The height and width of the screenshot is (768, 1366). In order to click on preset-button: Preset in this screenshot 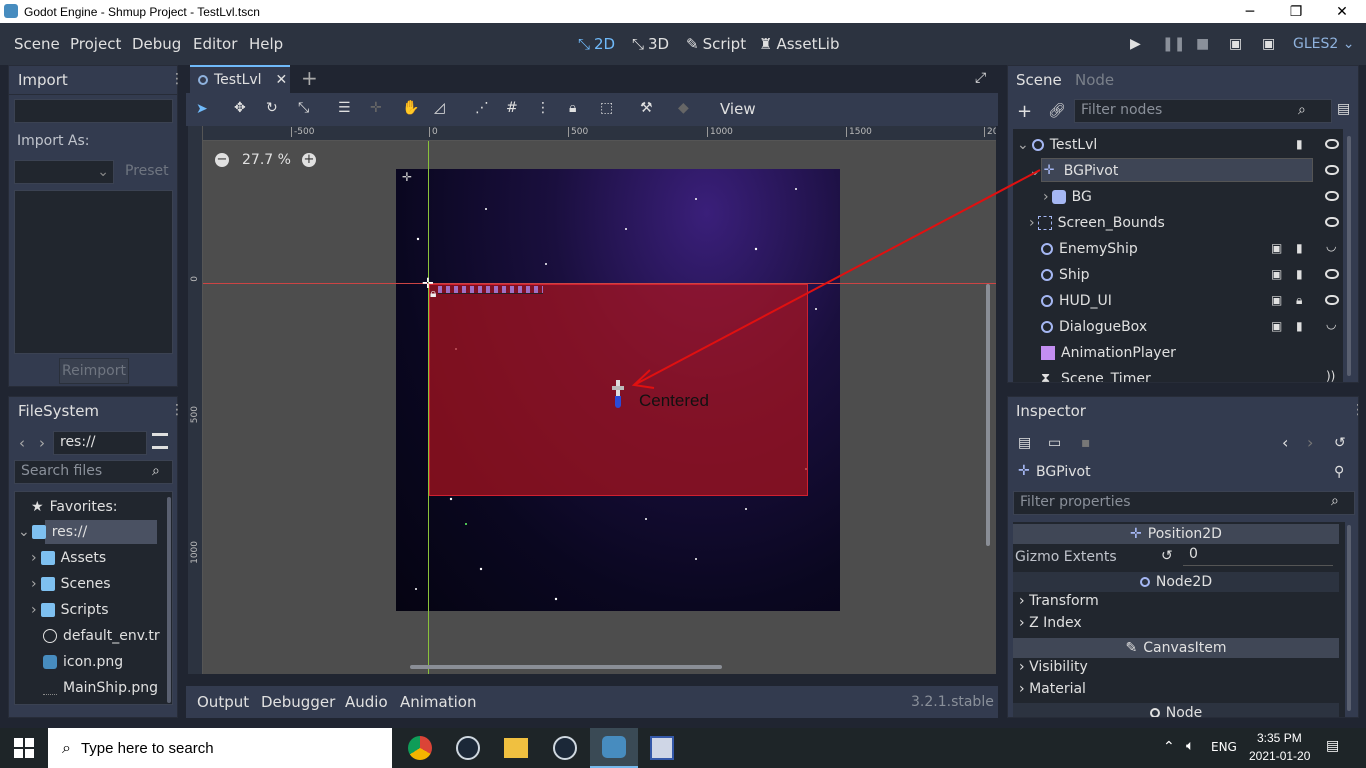, I will do `click(147, 171)`.